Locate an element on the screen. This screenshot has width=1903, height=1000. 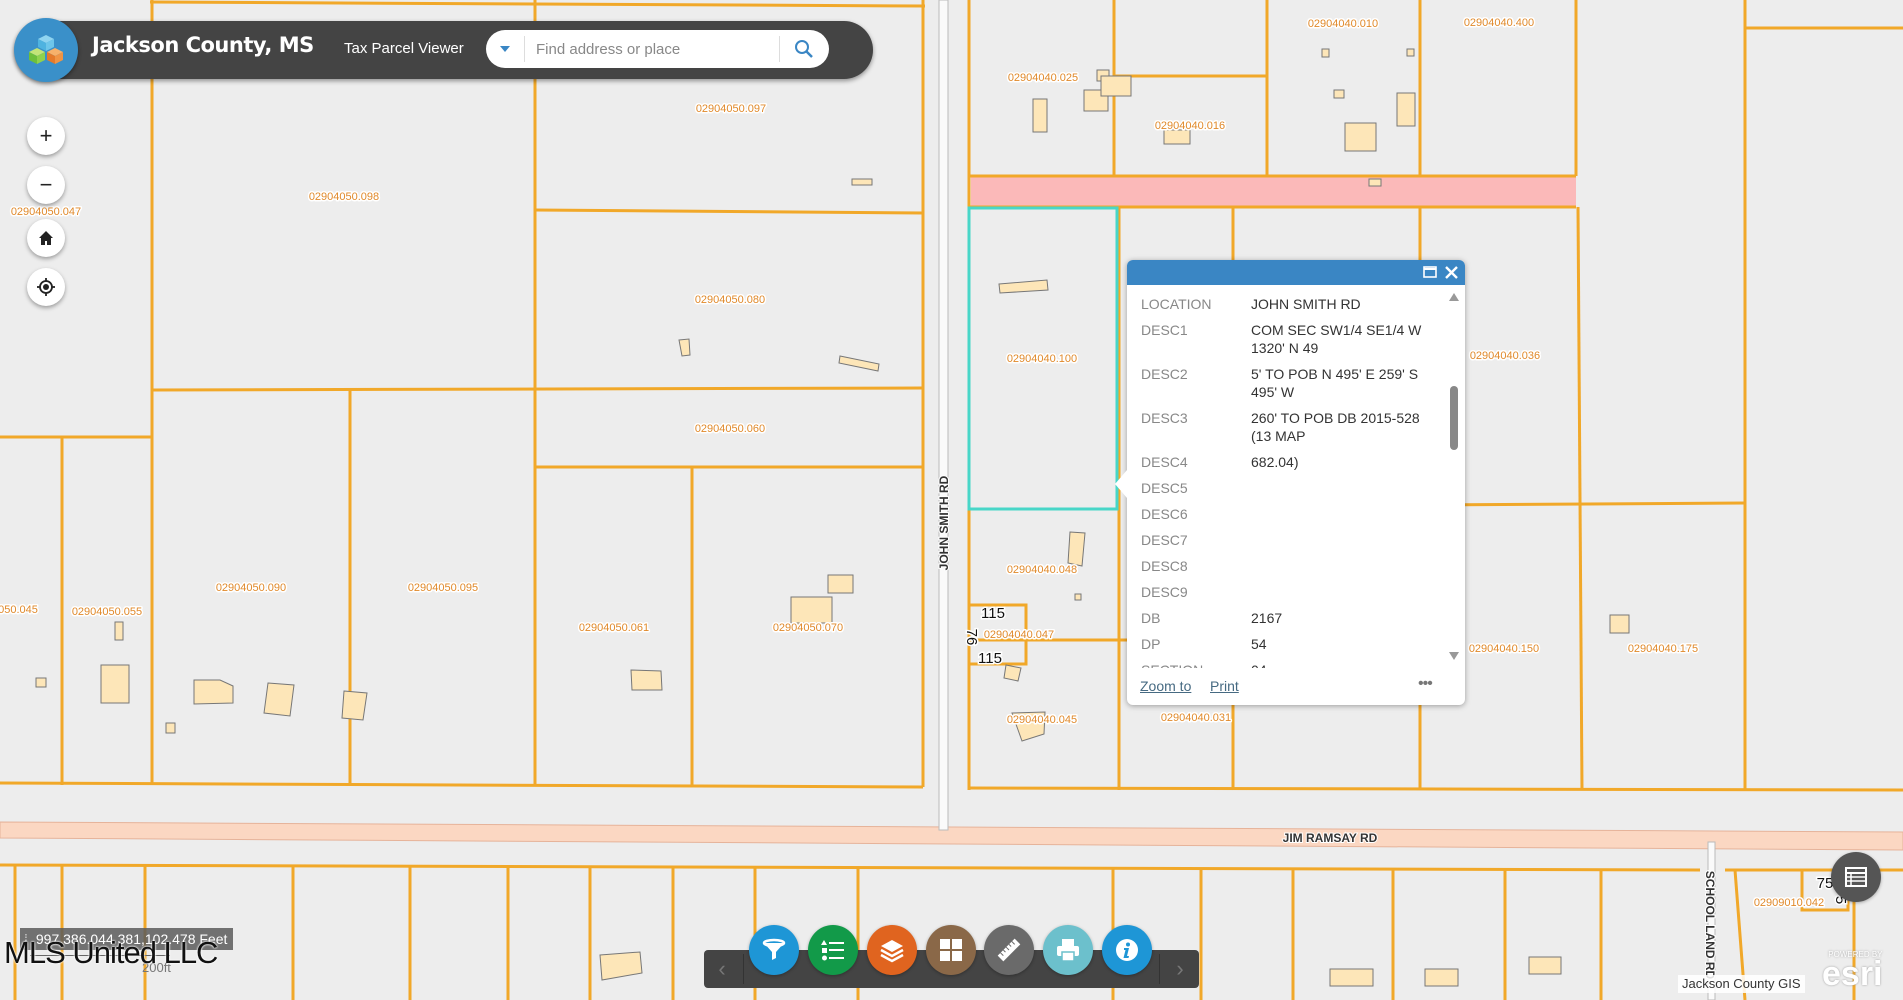
field-value: 04 is located at coordinates (1343, 664).